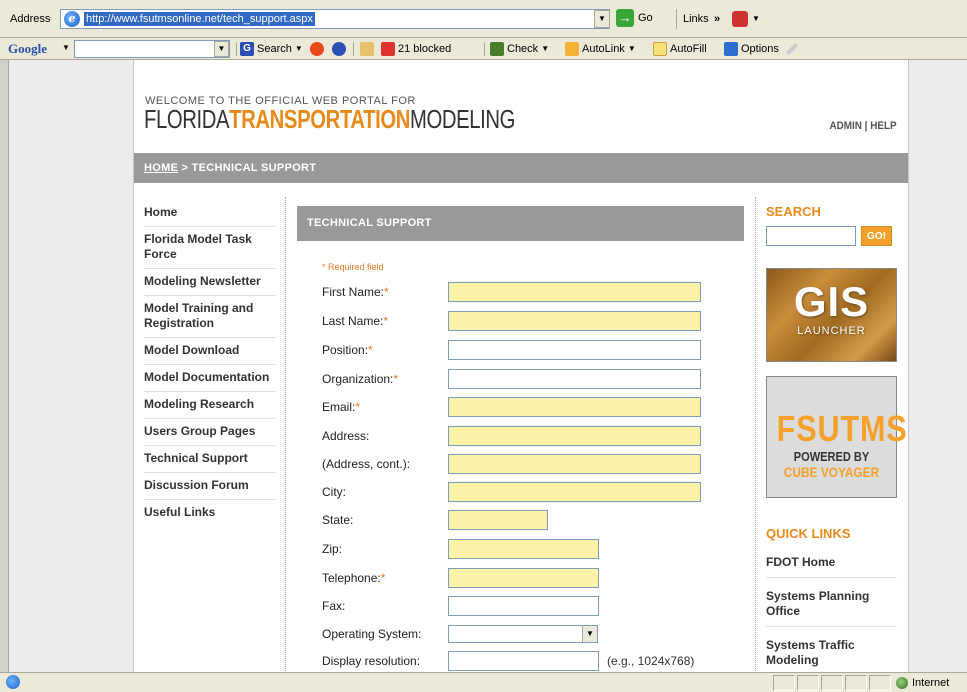 Image resolution: width=967 pixels, height=692 pixels. Describe the element at coordinates (339, 49) in the screenshot. I see `info-globe-icon` at that location.